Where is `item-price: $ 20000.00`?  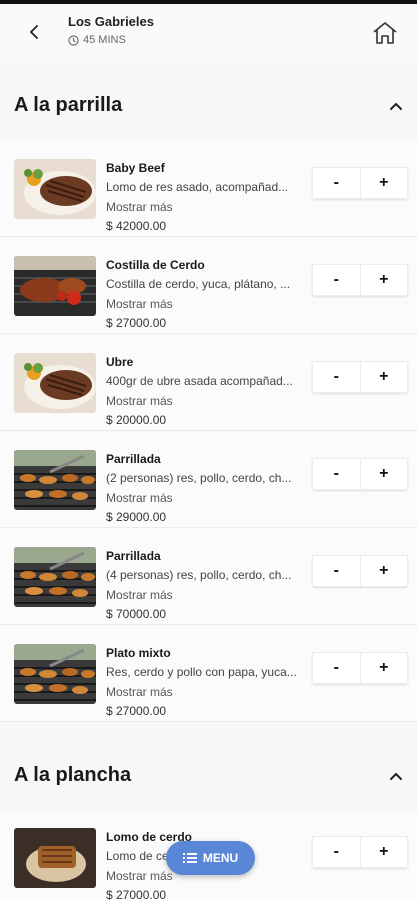 item-price: $ 20000.00 is located at coordinates (136, 420).